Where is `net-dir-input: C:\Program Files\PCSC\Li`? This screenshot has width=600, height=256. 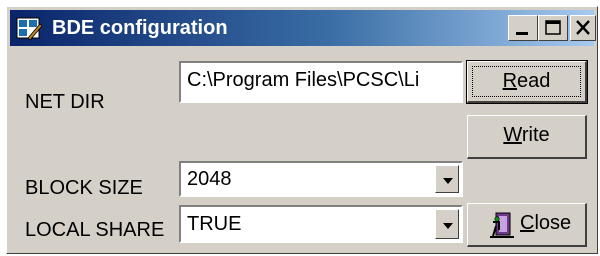 net-dir-input: C:\Program Files\PCSC\Li is located at coordinates (321, 82).